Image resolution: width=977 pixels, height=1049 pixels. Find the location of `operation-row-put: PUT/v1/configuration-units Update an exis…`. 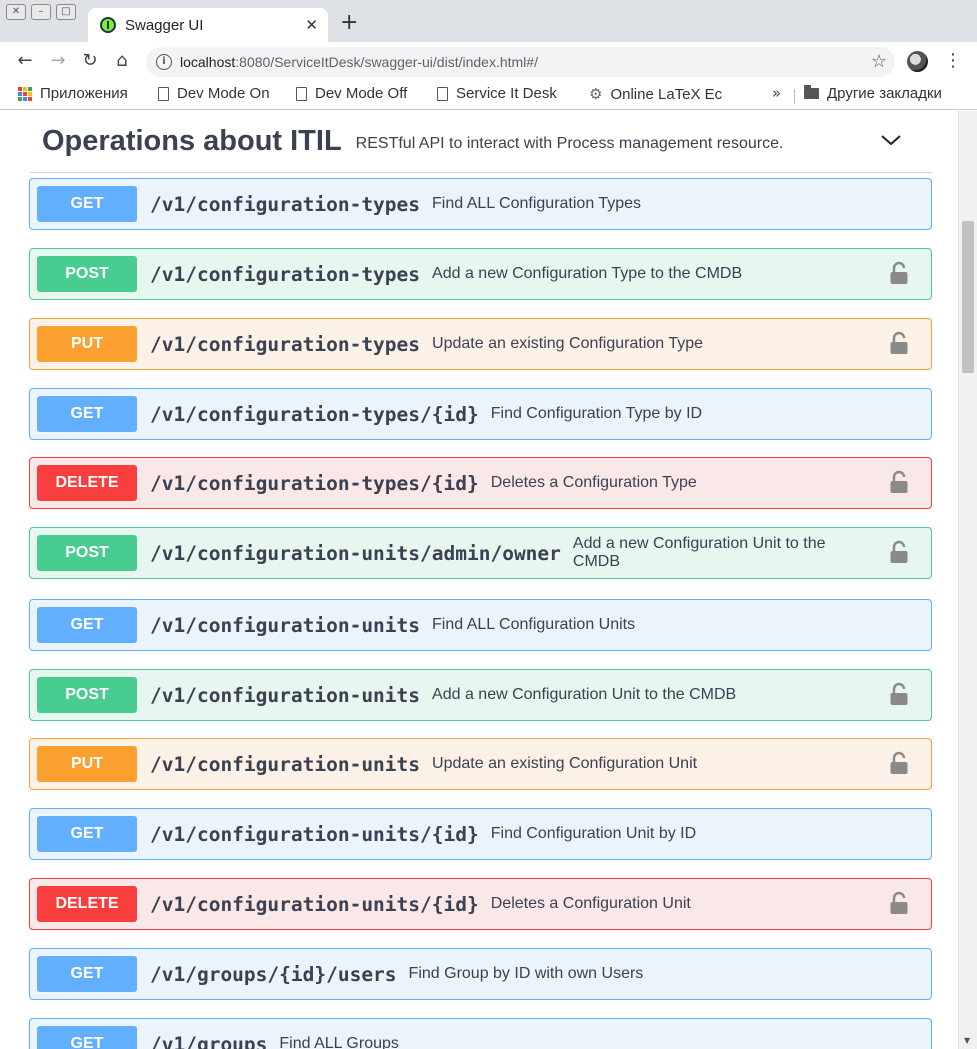

operation-row-put: PUT/v1/configuration-units Update an exis… is located at coordinates (480, 764).